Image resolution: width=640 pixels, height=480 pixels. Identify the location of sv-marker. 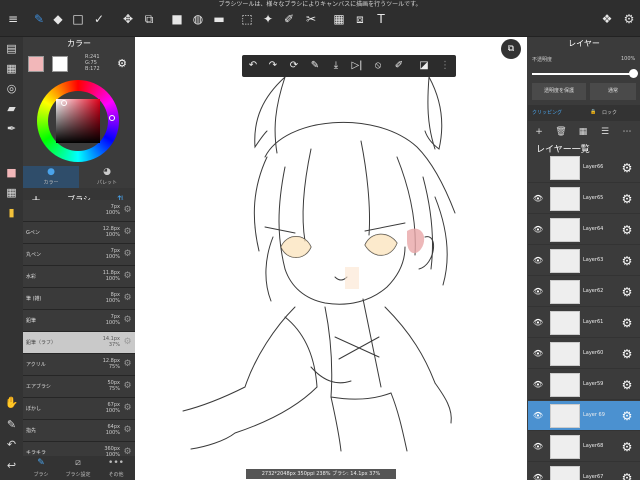
(64, 103).